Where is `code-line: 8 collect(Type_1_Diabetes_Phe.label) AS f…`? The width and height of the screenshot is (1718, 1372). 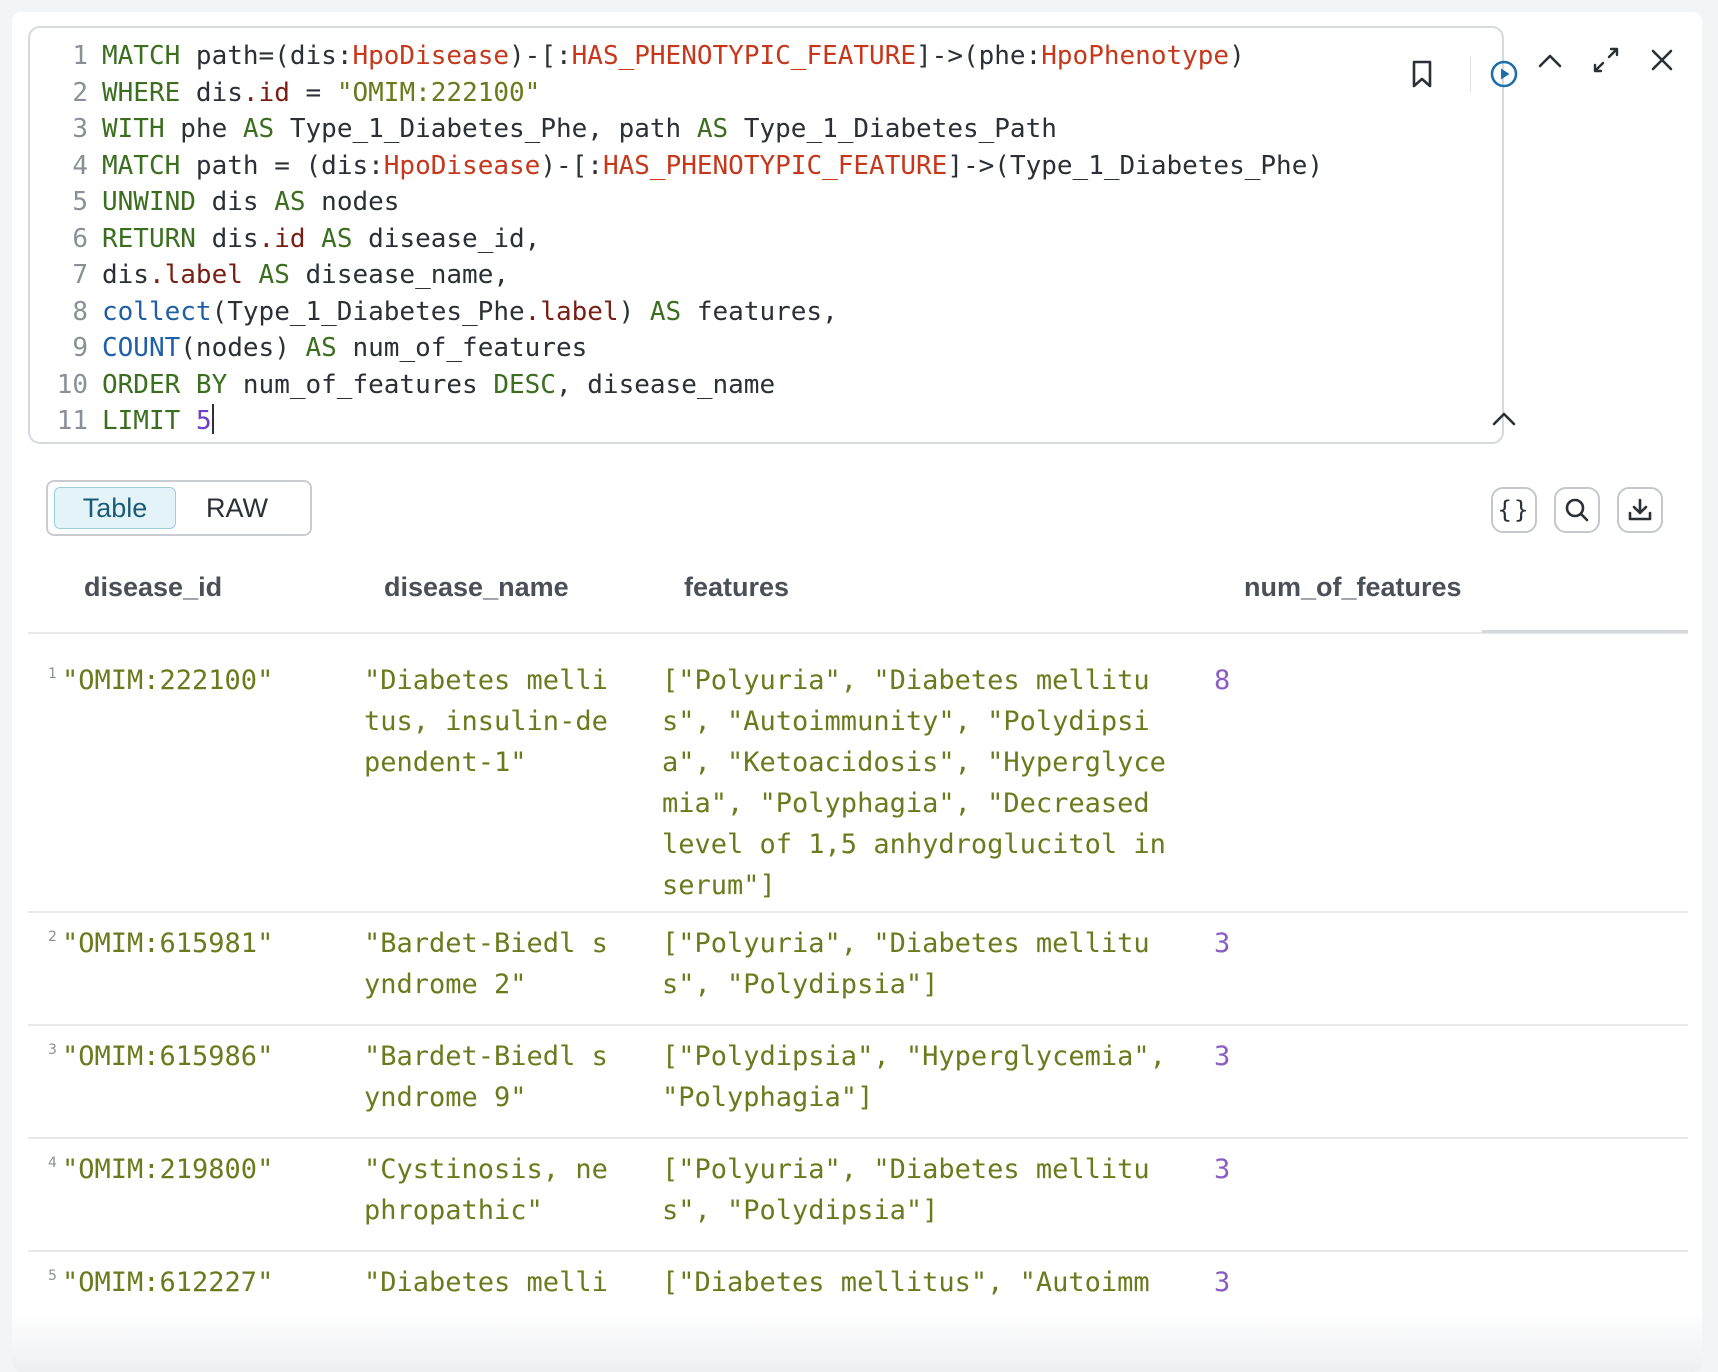 code-line: 8 collect(Type_1_Diabetes_Phe.label) AS f… is located at coordinates (676, 312).